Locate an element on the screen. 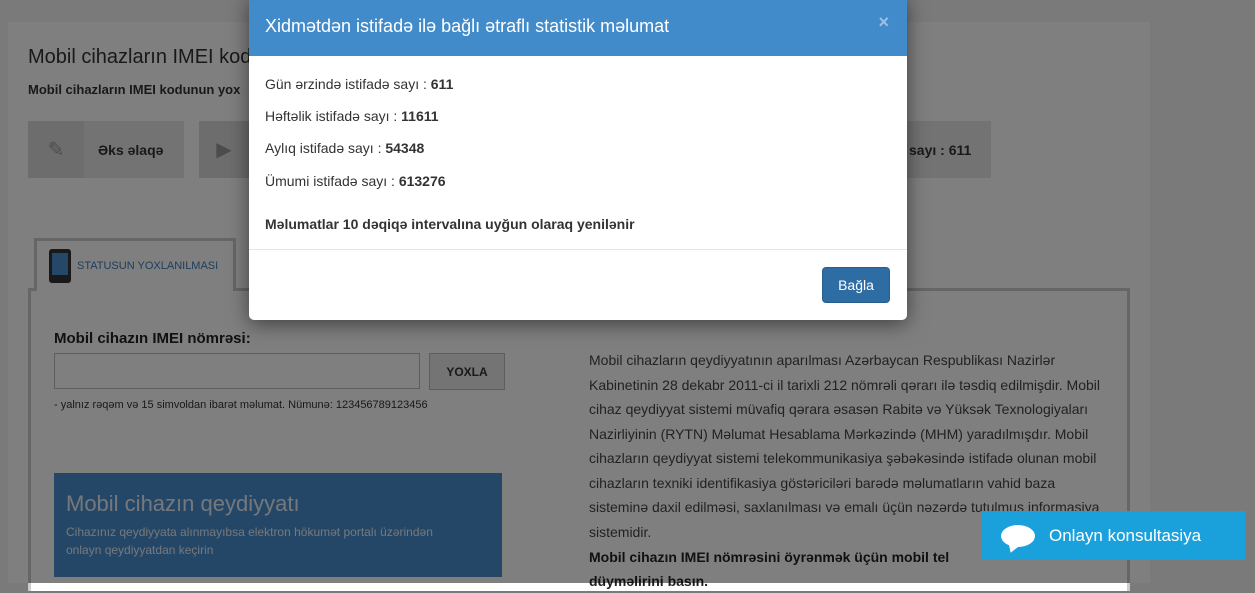  close-button: Bağla is located at coordinates (856, 285).